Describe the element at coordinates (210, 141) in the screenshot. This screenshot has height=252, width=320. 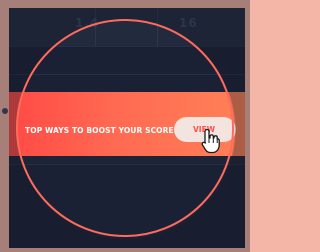
I see `hand-pointer-icon` at that location.